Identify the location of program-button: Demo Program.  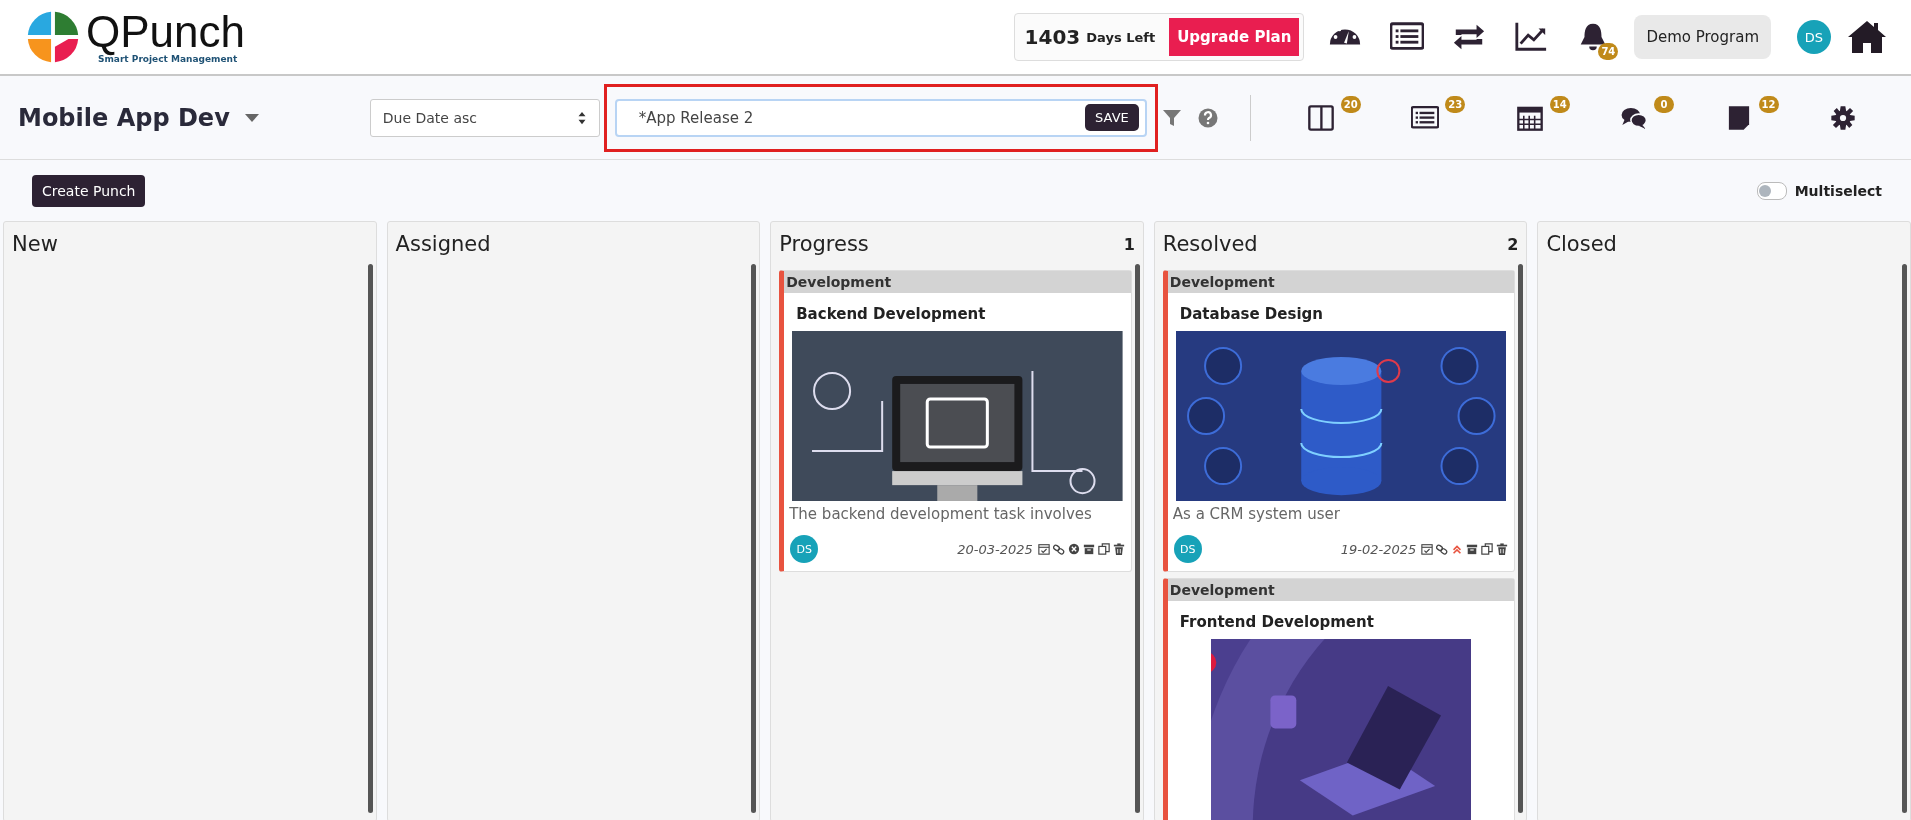
(1702, 37).